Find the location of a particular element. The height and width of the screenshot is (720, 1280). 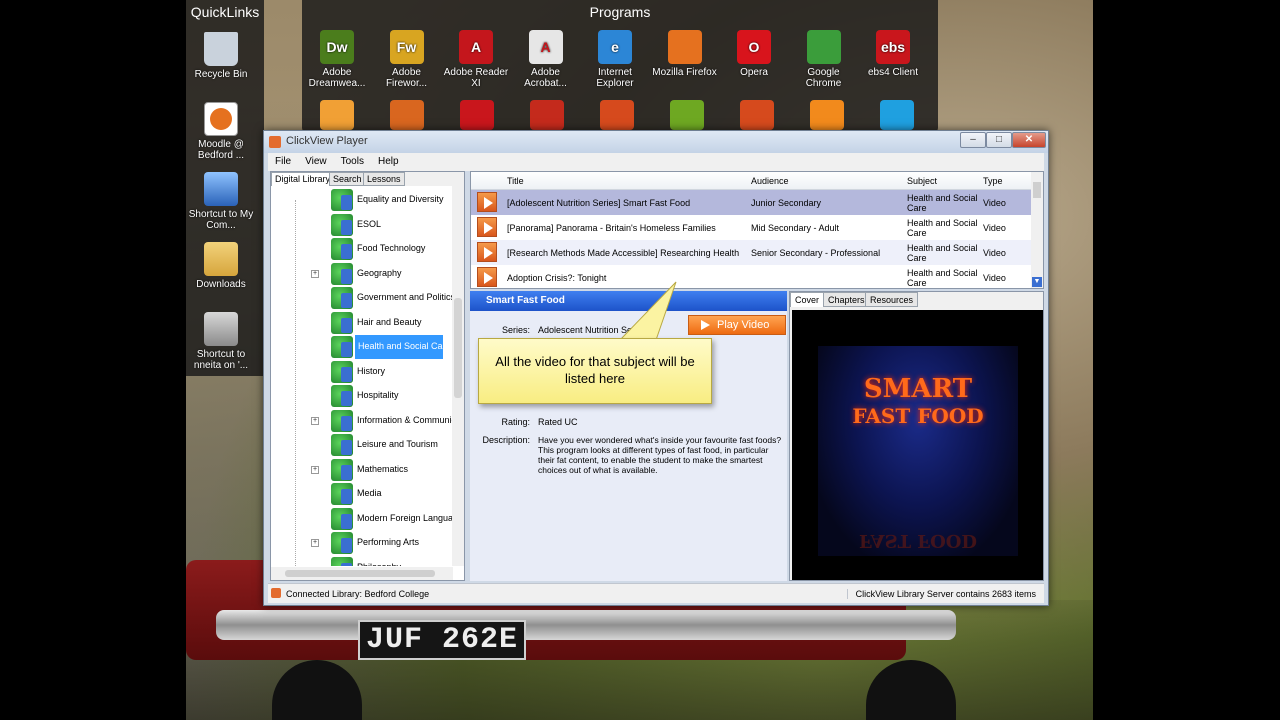

menu-view: View is located at coordinates (316, 162).